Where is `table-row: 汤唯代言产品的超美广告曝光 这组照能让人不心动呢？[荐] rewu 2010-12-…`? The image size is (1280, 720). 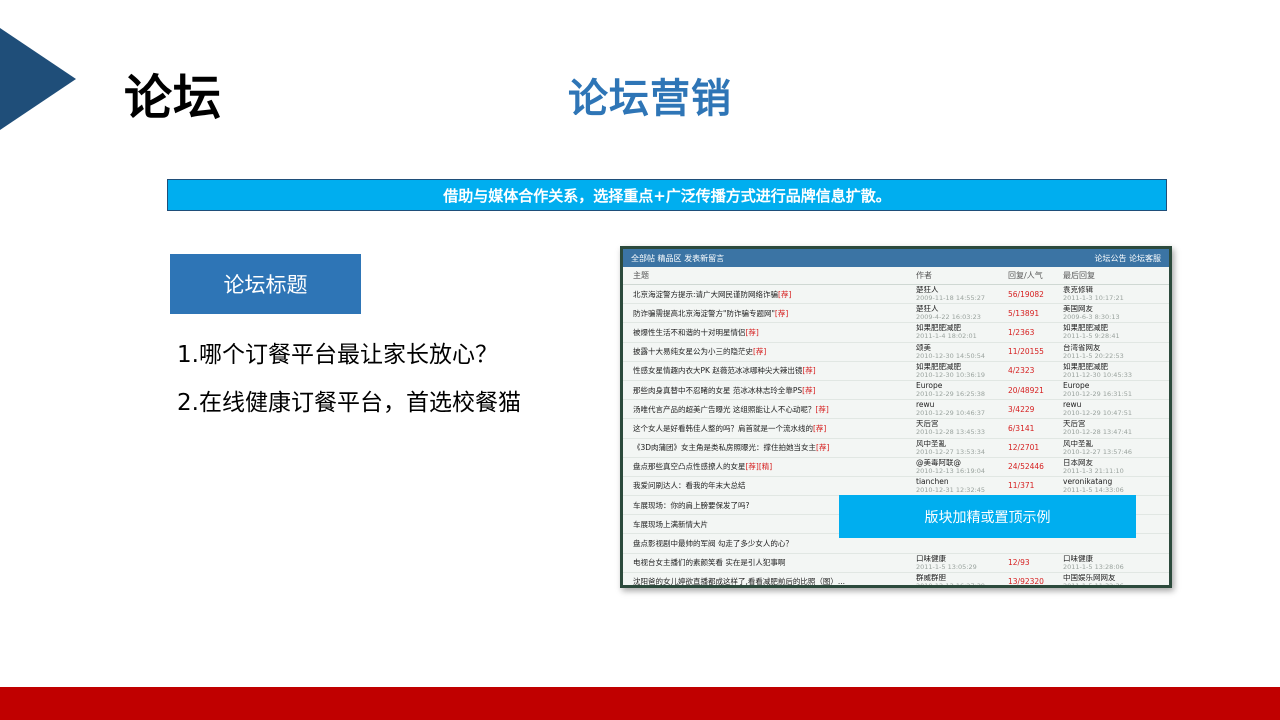 table-row: 汤唯代言产品的超美广告曝光 这组照能让人不心动呢？[荐] rewu 2010-12-… is located at coordinates (896, 410).